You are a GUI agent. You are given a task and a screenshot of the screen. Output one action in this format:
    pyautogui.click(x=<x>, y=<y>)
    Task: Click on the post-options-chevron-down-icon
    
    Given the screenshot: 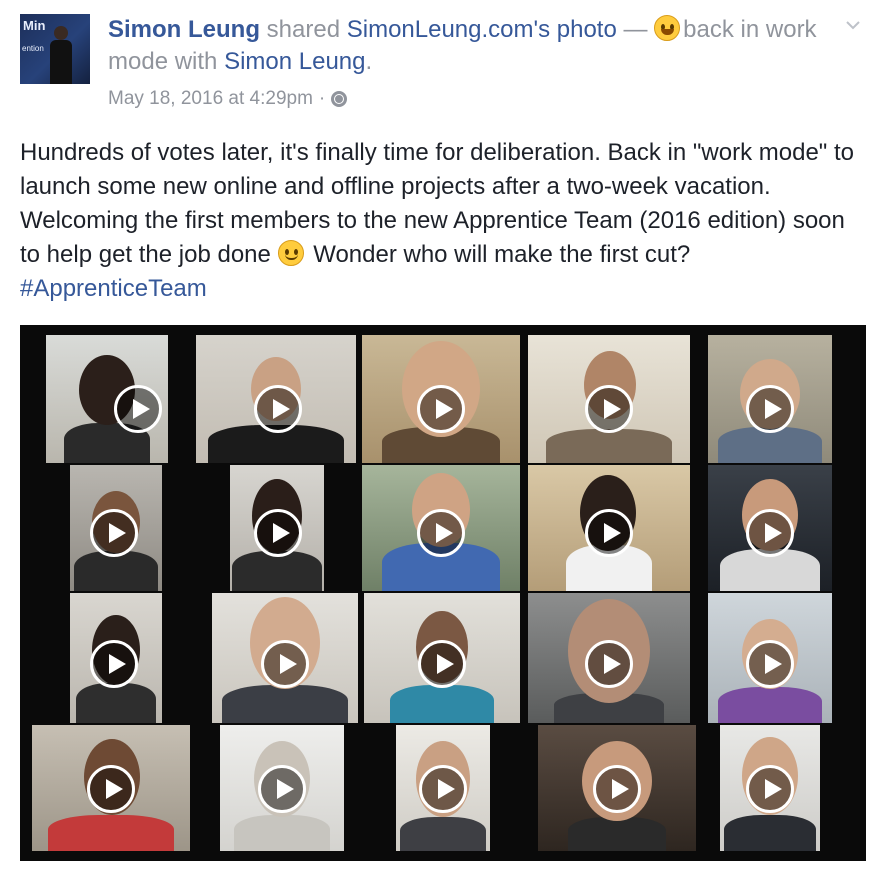 What is the action you would take?
    pyautogui.click(x=853, y=25)
    